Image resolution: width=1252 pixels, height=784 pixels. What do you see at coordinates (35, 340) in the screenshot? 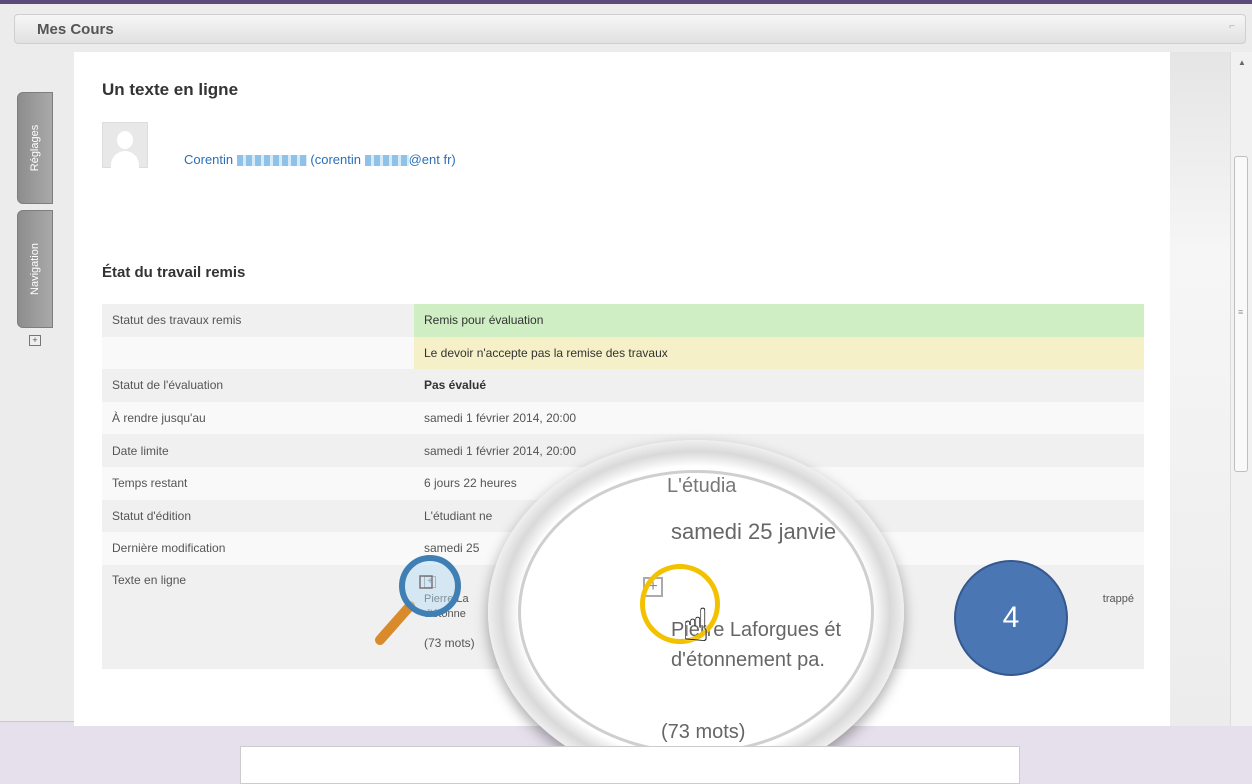
I see `dock-icon: +` at bounding box center [35, 340].